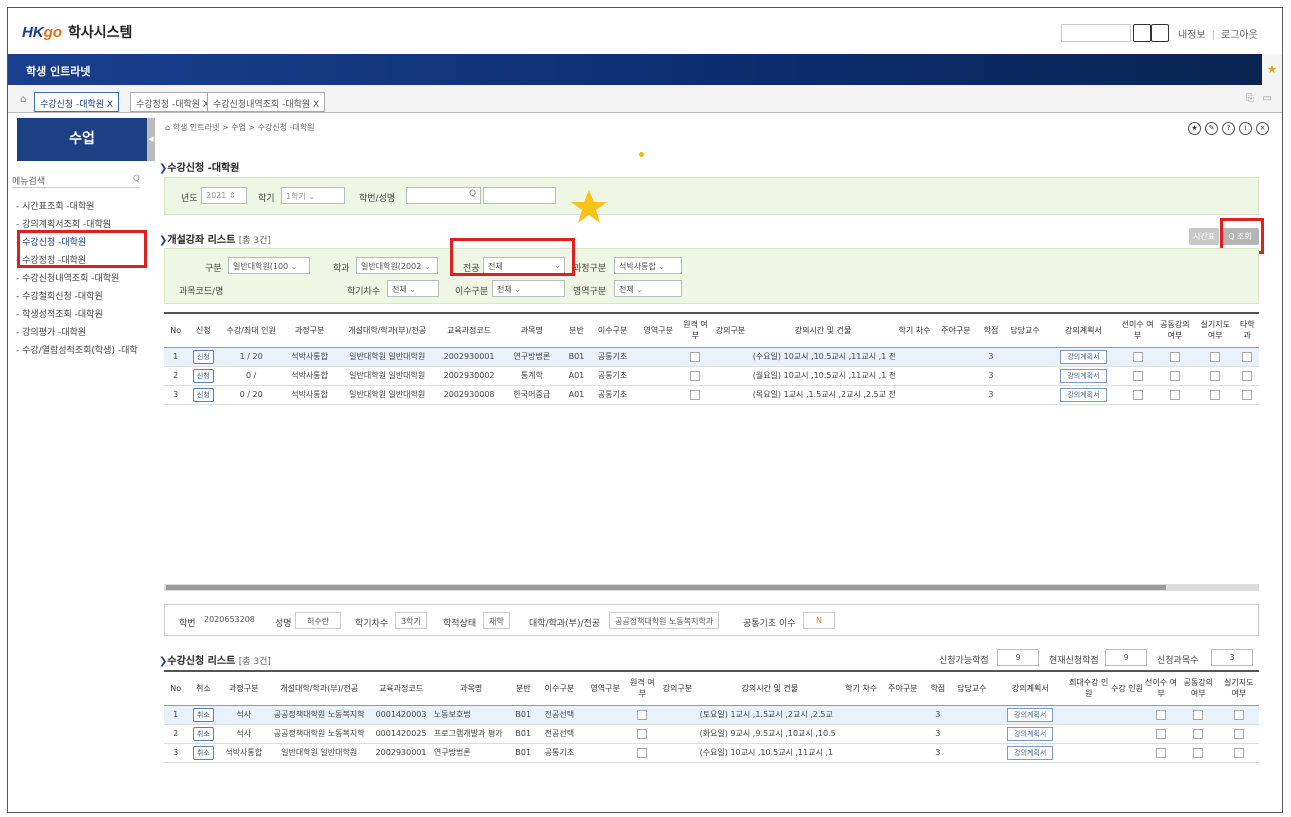 The width and height of the screenshot is (1291, 817). I want to click on row-name: 노동보호법, so click(471, 715).